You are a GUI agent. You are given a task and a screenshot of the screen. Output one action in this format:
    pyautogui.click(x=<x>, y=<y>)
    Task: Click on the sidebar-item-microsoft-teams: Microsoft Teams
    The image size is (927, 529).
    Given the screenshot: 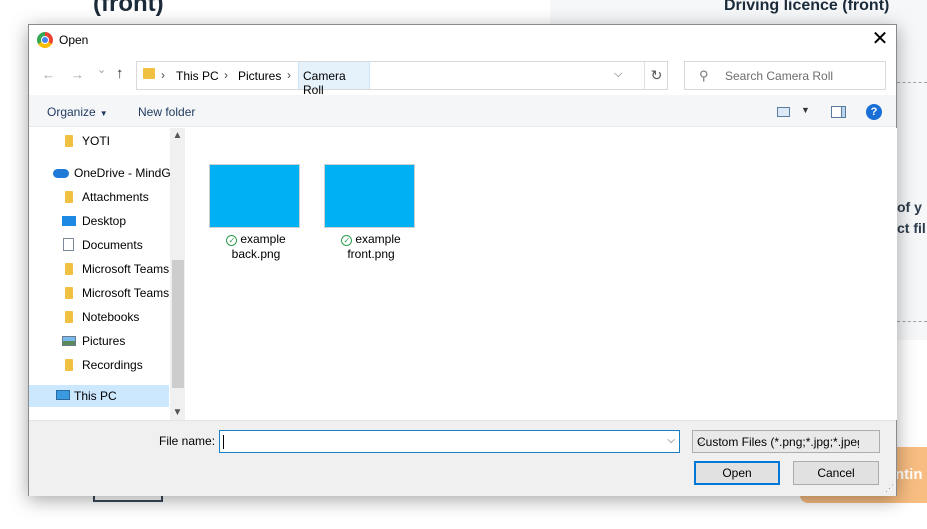 What is the action you would take?
    pyautogui.click(x=107, y=269)
    